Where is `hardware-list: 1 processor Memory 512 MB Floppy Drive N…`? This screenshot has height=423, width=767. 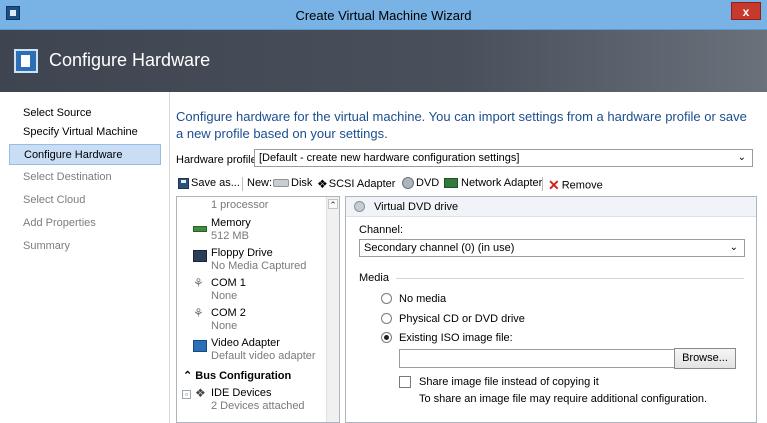
hardware-list: 1 processor Memory 512 MB Floppy Drive N… is located at coordinates (258, 309).